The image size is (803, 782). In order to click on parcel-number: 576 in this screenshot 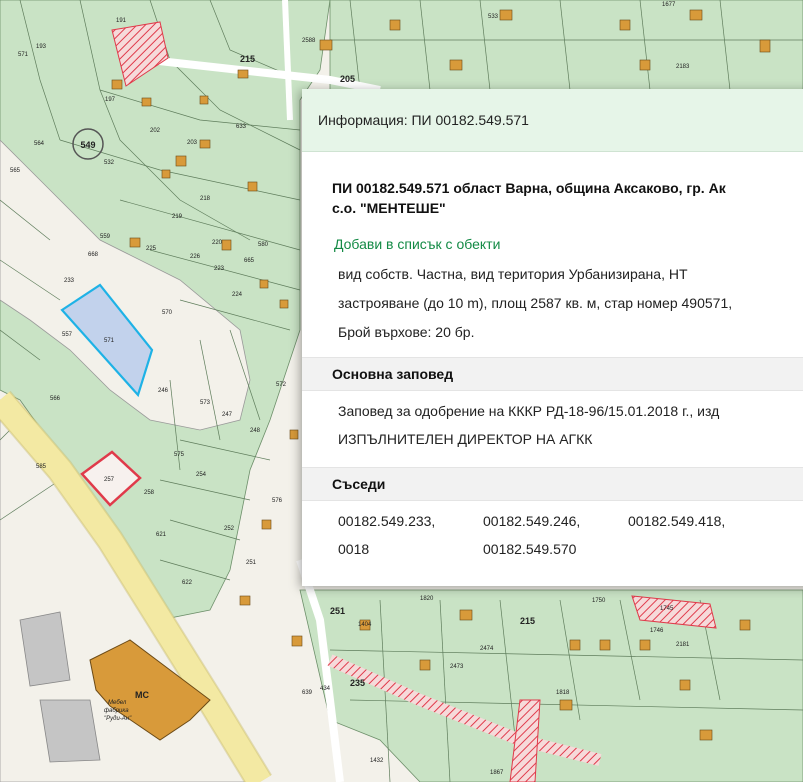, I will do `click(277, 501)`.